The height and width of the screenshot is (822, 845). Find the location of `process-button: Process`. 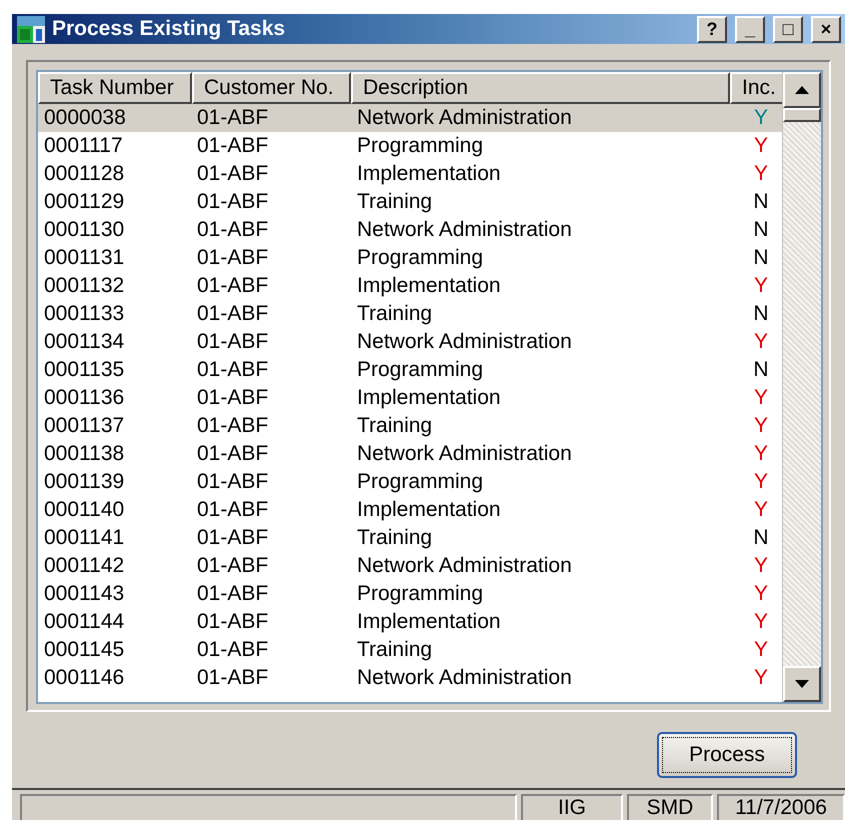

process-button: Process is located at coordinates (727, 755).